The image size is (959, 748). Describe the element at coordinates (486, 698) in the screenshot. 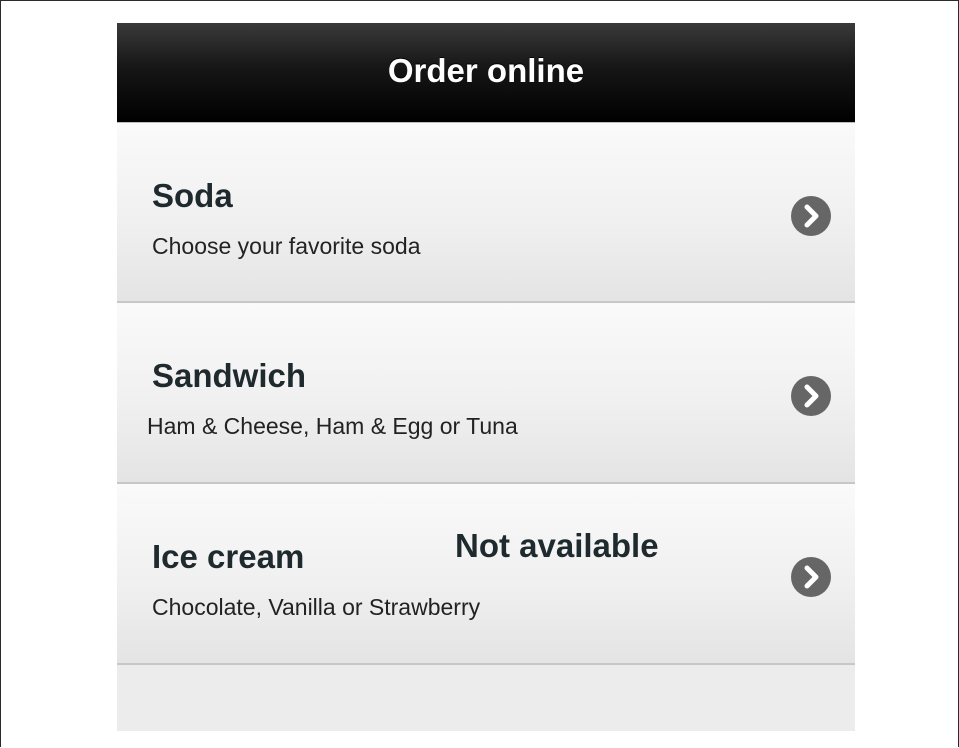

I see `list-footer-area` at that location.